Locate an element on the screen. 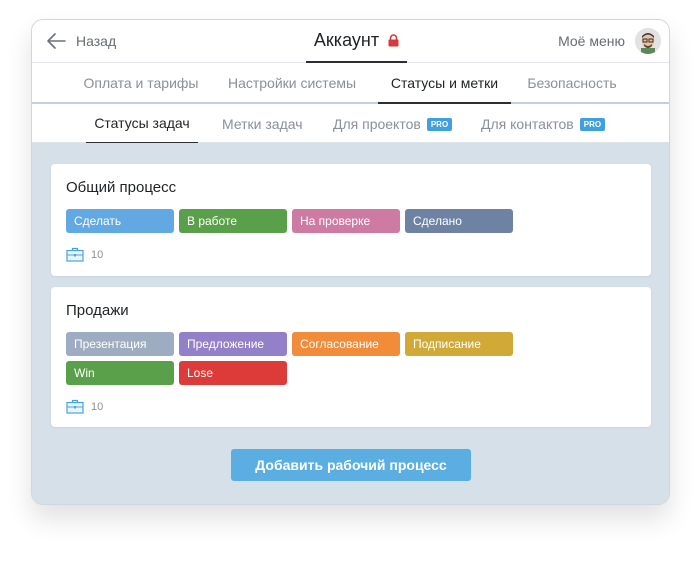 The height and width of the screenshot is (580, 700). status-chip: Win is located at coordinates (120, 373).